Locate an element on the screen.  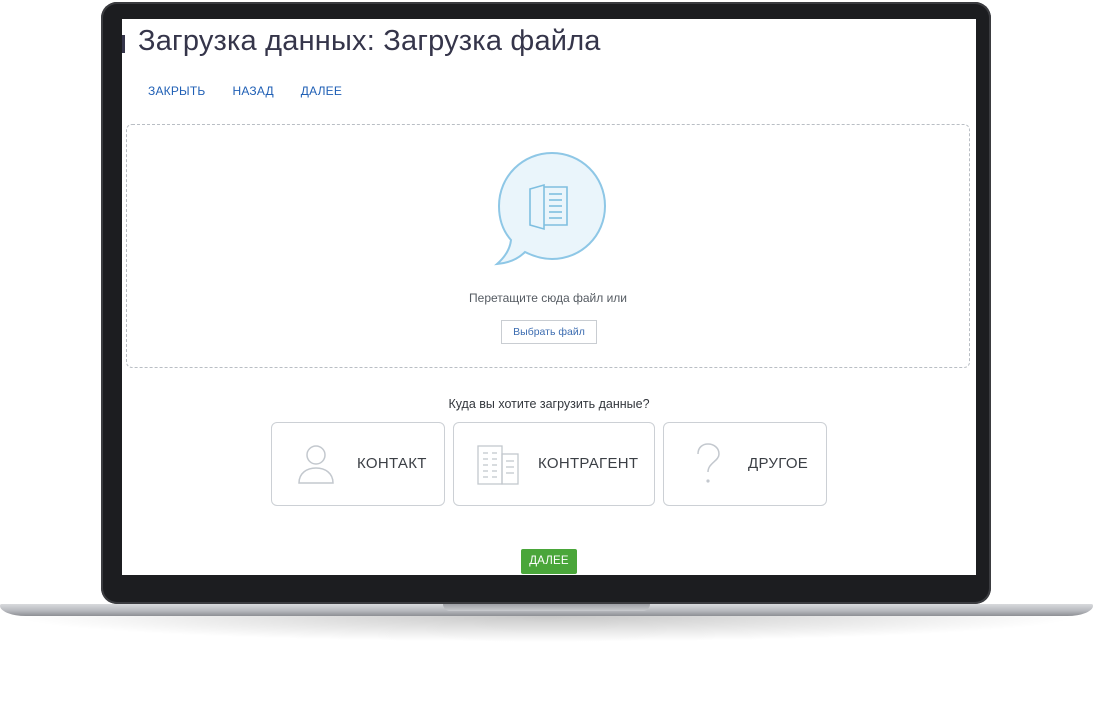
dropzone-prompt: Перетащите сюда файл или is located at coordinates (548, 298).